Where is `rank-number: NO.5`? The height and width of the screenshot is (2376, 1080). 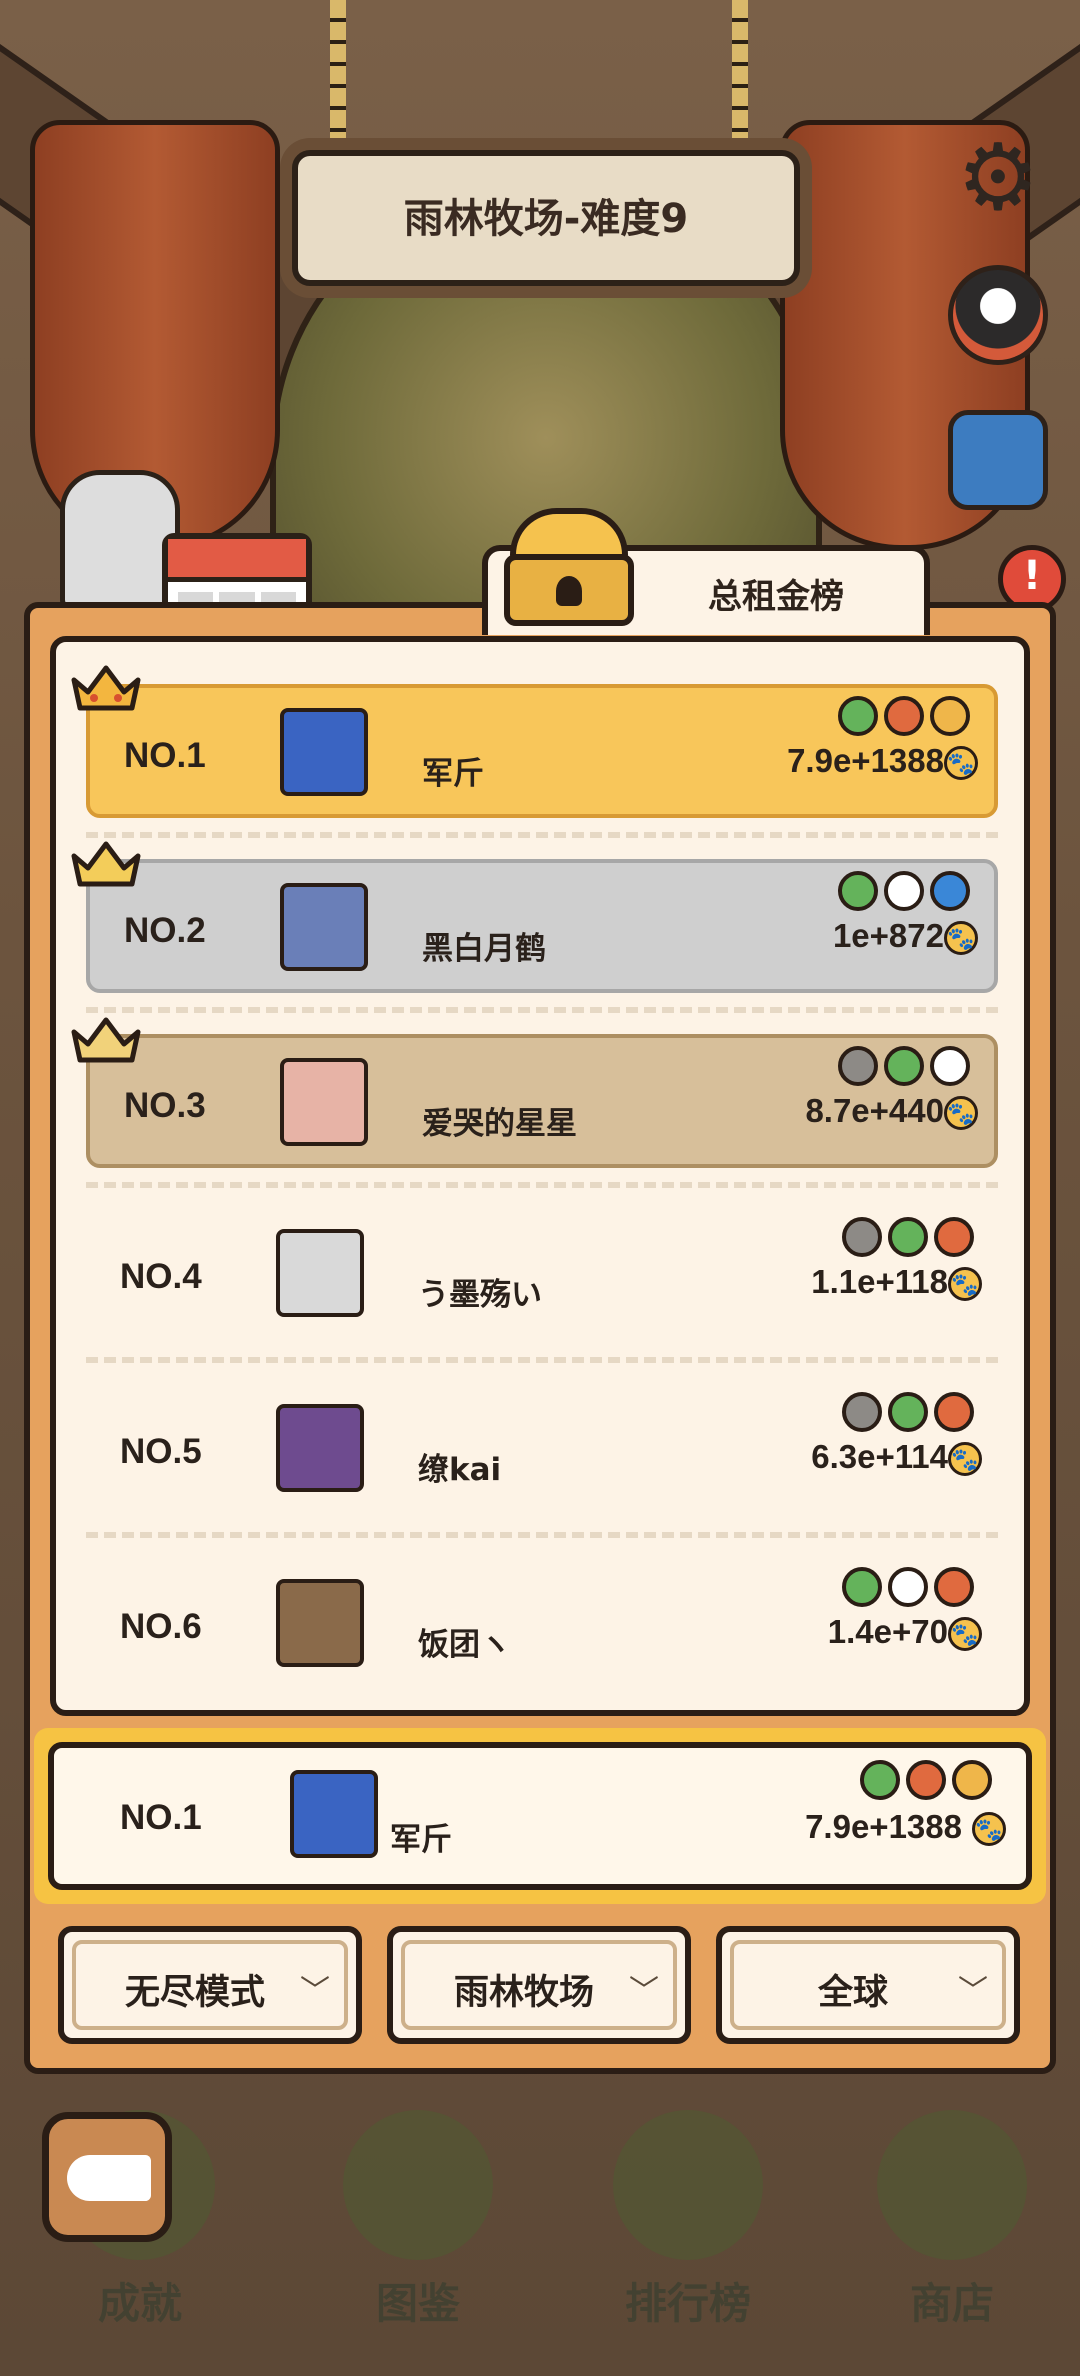
rank-number: NO.5 is located at coordinates (161, 1451).